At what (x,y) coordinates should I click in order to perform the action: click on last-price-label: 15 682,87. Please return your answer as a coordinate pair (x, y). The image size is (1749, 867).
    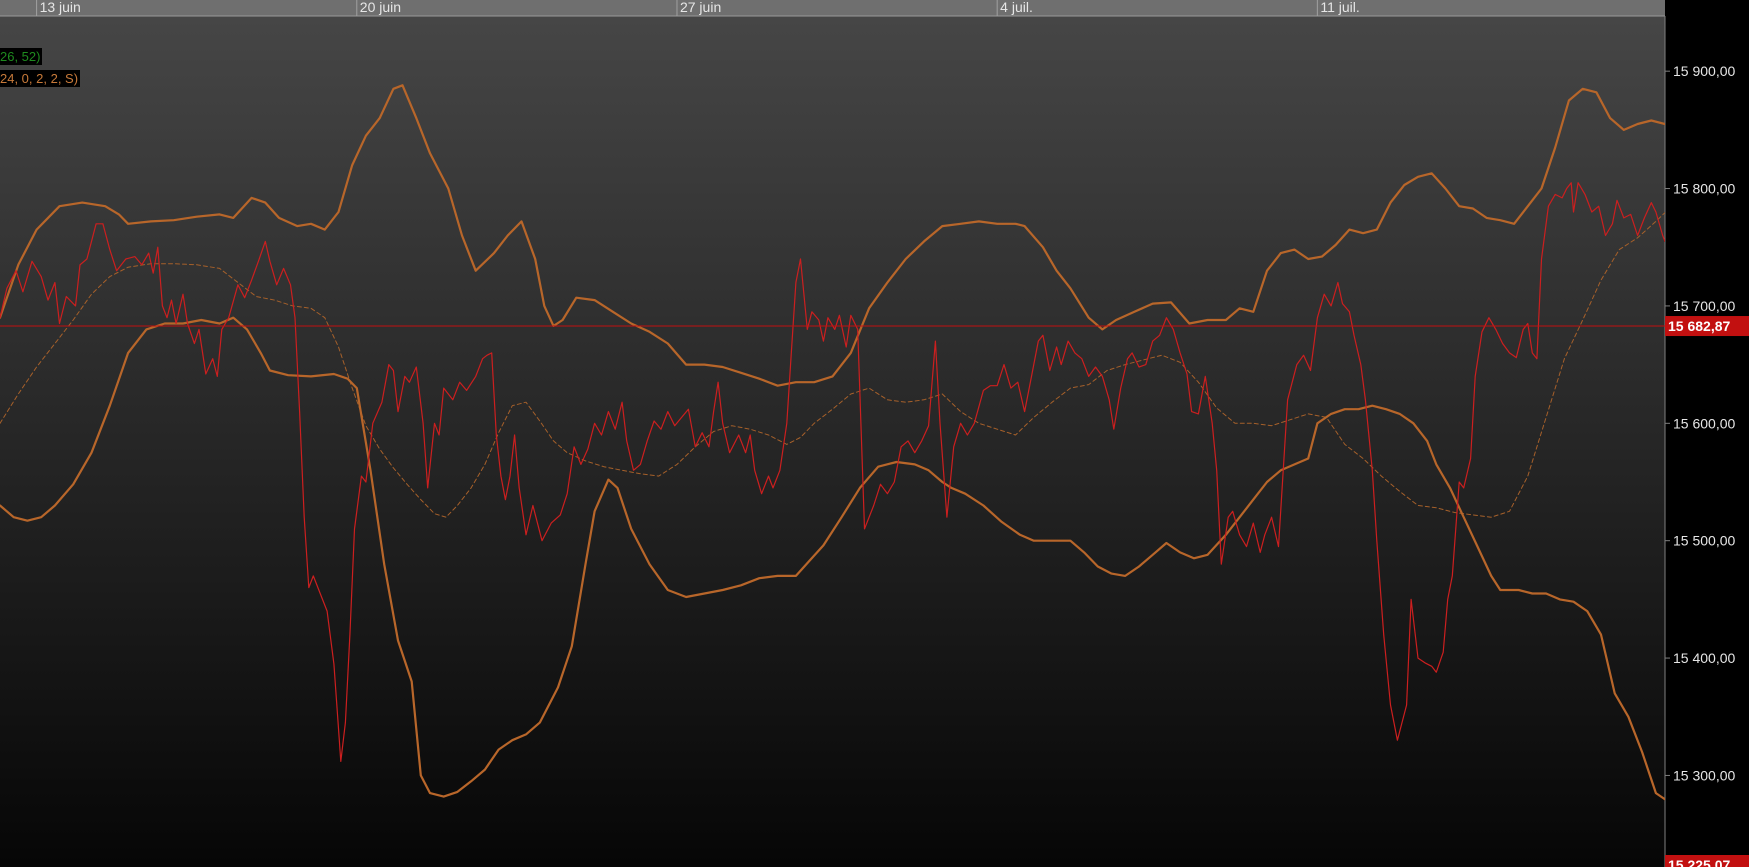
    Looking at the image, I should click on (1699, 326).